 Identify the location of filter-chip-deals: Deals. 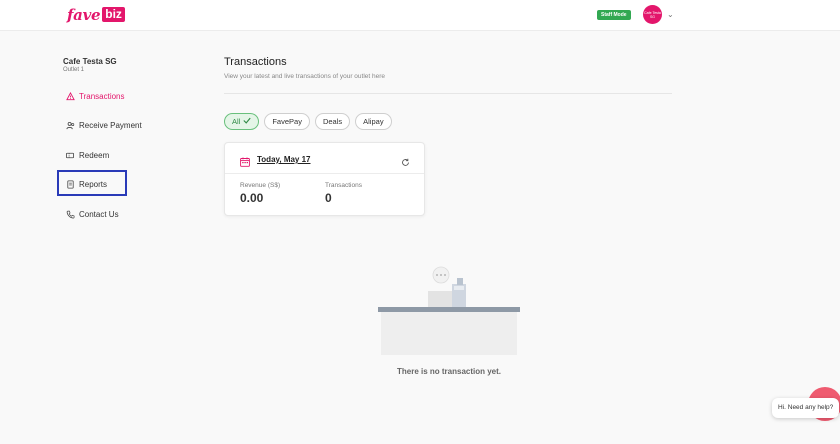
(332, 121).